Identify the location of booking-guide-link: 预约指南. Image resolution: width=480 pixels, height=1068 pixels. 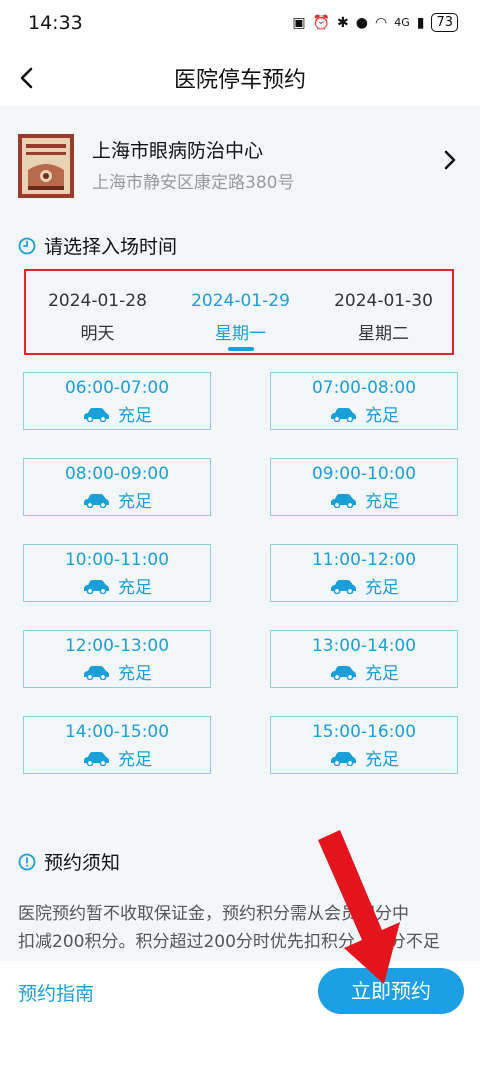
(56, 992).